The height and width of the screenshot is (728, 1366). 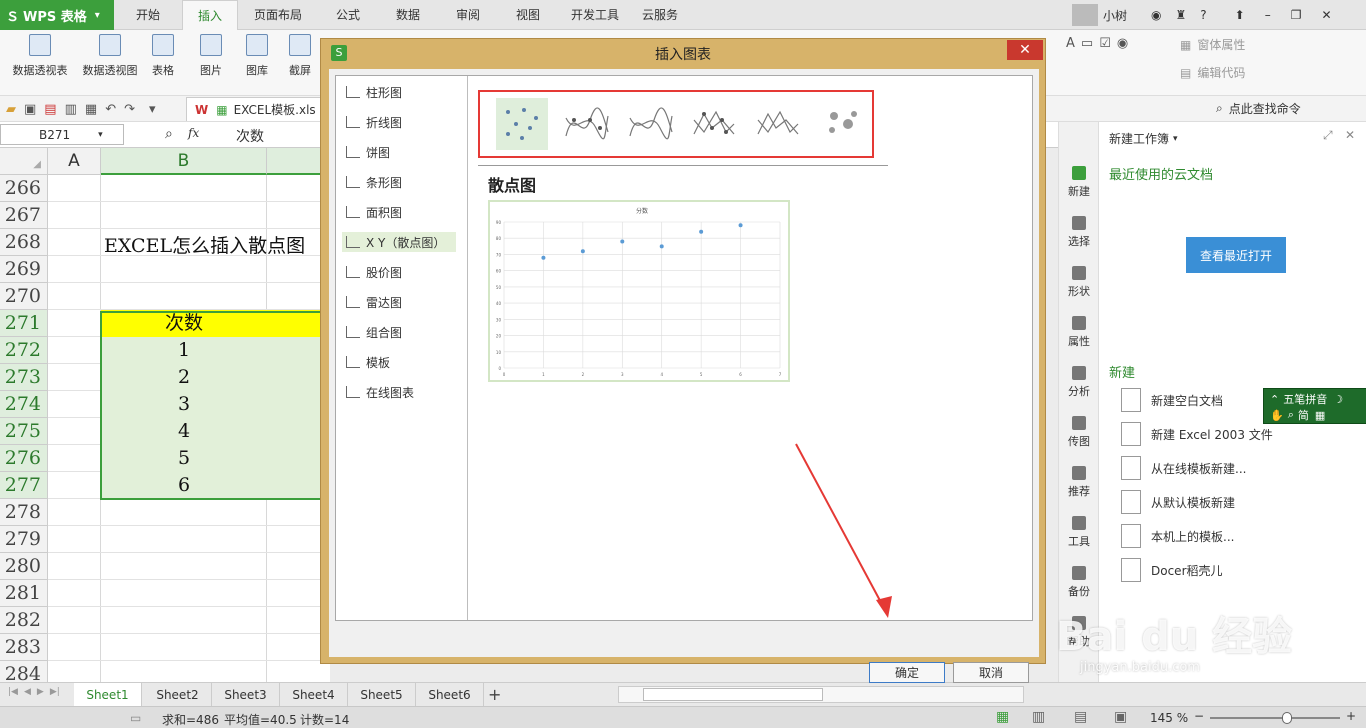 What do you see at coordinates (1328, 135) in the screenshot?
I see `pane-expand-icon: ⤢` at bounding box center [1328, 135].